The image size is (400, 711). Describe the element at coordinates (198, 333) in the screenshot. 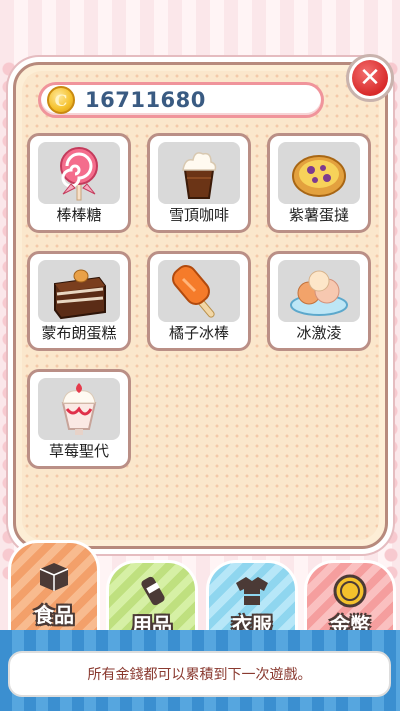

I see `item-label: 橘子冰棒` at that location.